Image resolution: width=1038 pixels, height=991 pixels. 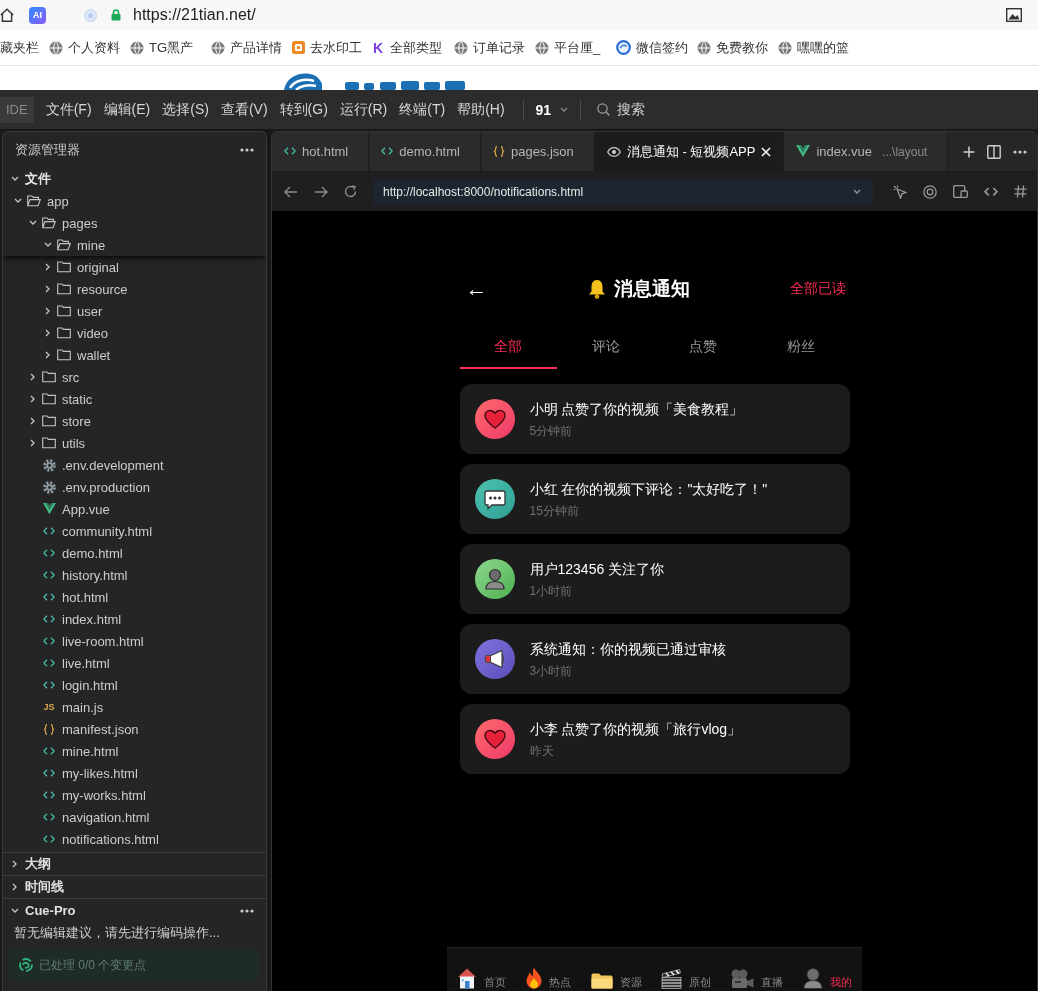 I want to click on bookmark-link: TG黑产, so click(x=170, y=47).